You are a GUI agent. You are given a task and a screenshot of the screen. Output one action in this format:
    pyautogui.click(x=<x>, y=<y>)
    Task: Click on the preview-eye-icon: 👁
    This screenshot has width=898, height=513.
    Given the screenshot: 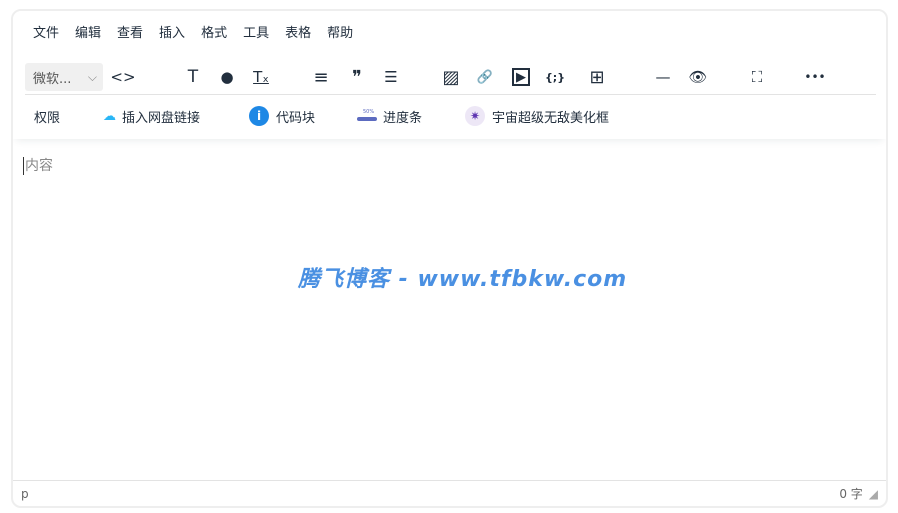 What is the action you would take?
    pyautogui.click(x=698, y=77)
    